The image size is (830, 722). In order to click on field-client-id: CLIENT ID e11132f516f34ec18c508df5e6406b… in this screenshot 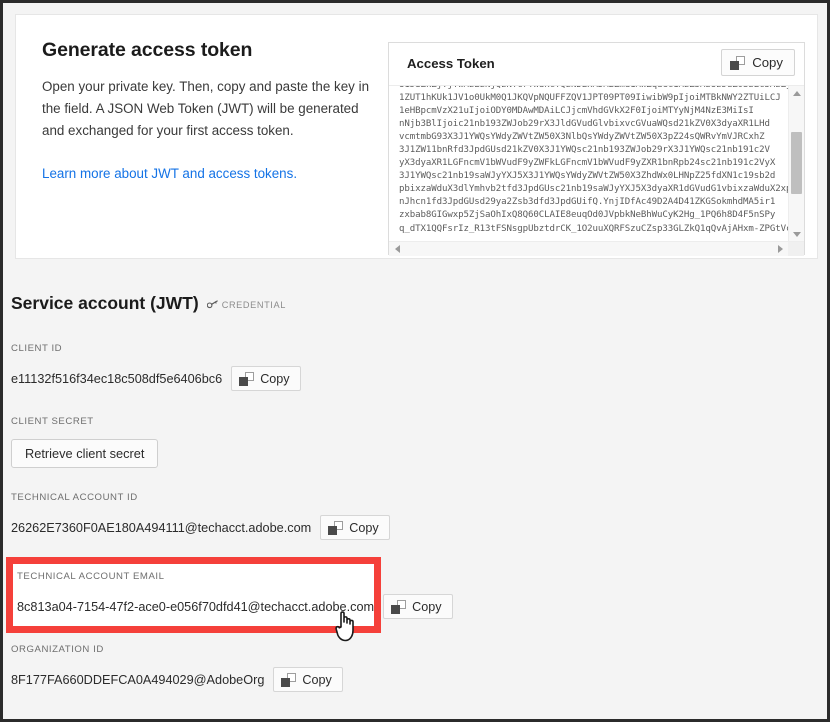, I will do `click(156, 367)`.